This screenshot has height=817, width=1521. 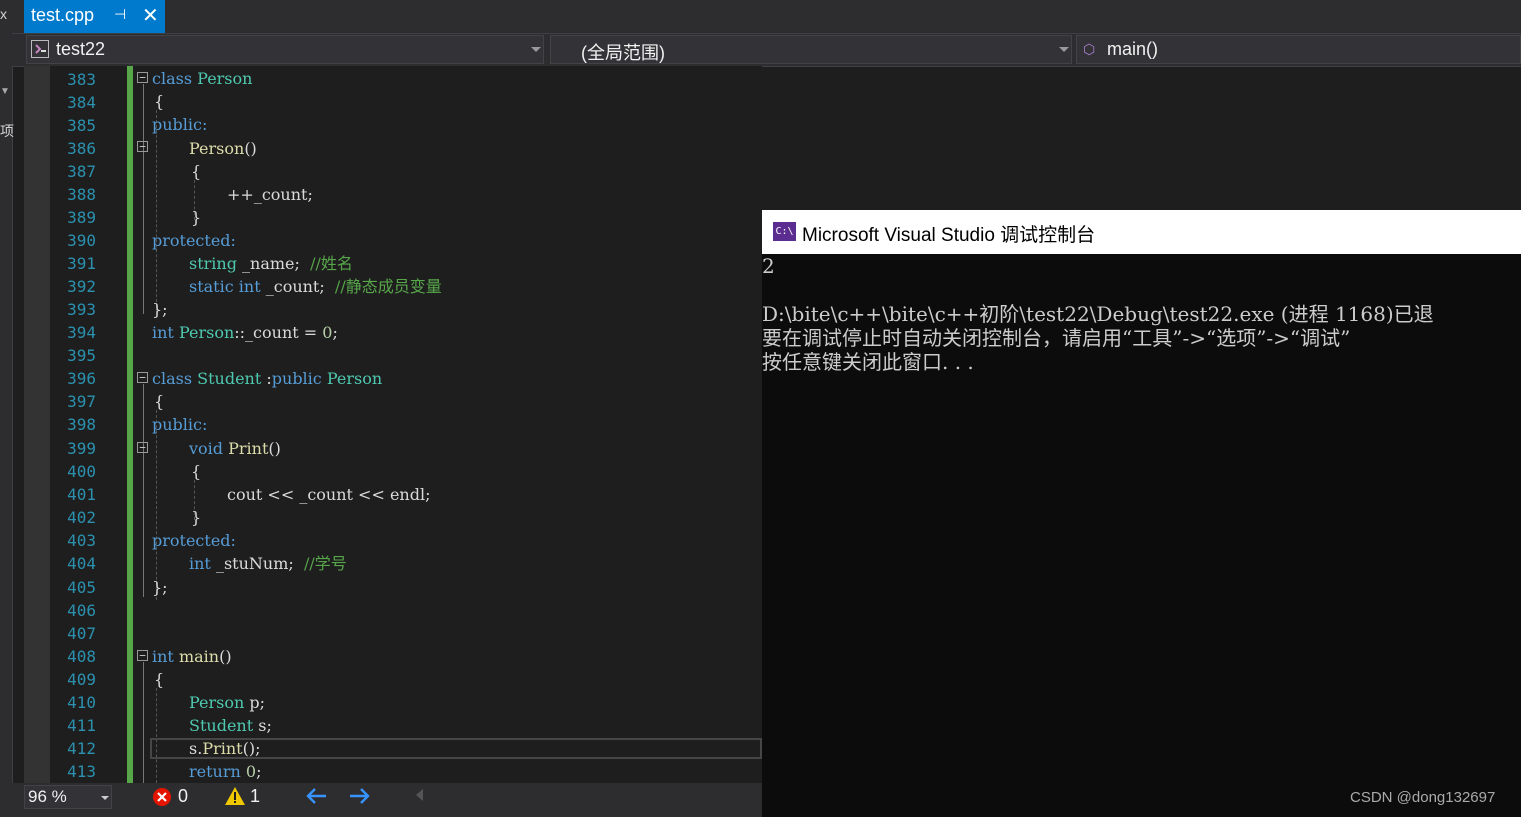 I want to click on console-title-bar: C:\ Microsoft Visual Studio 调试控制台, so click(x=1141, y=232).